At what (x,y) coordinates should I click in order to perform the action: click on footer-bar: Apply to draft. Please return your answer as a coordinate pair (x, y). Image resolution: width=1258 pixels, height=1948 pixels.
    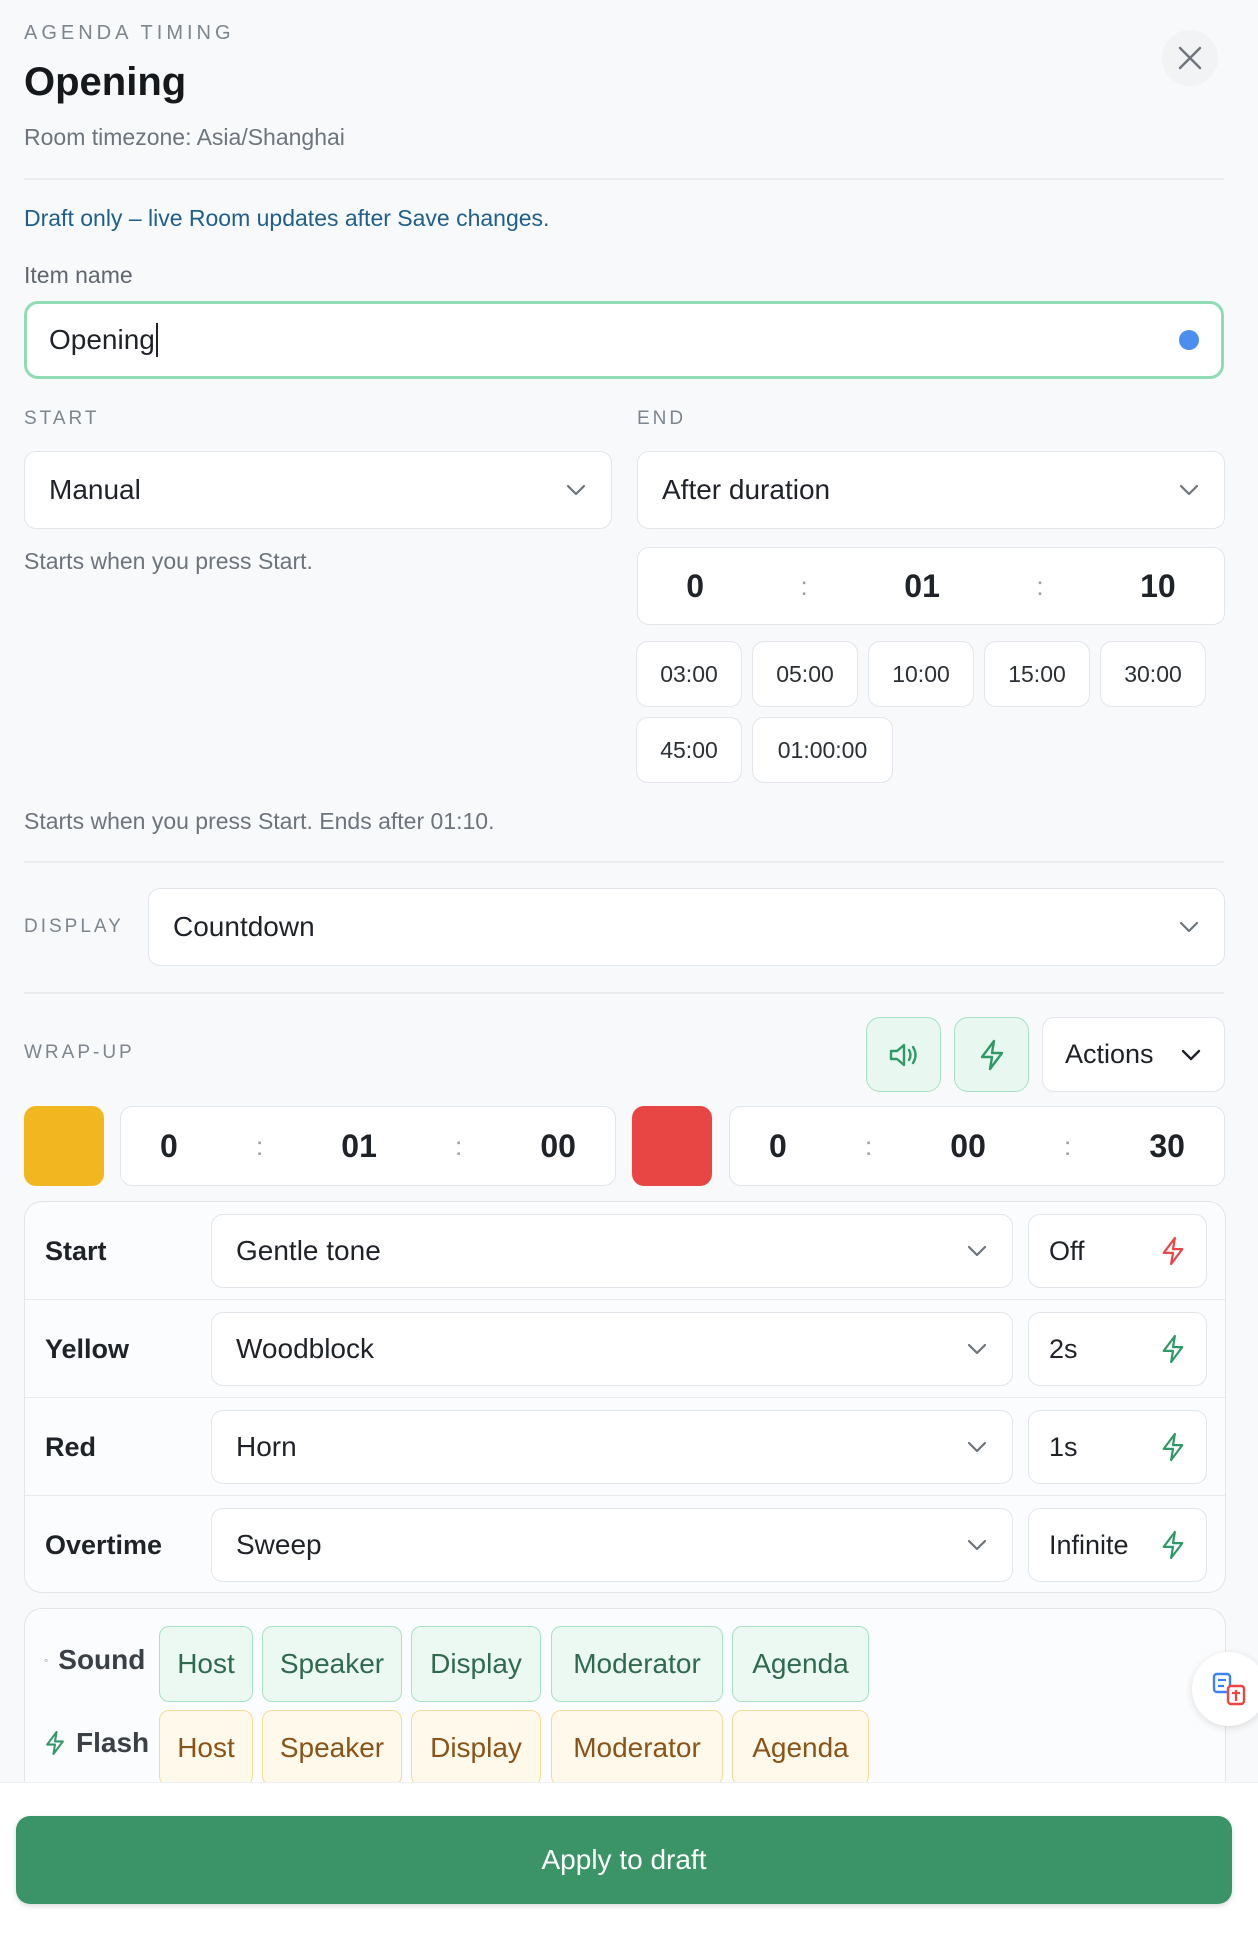
    Looking at the image, I should click on (629, 1865).